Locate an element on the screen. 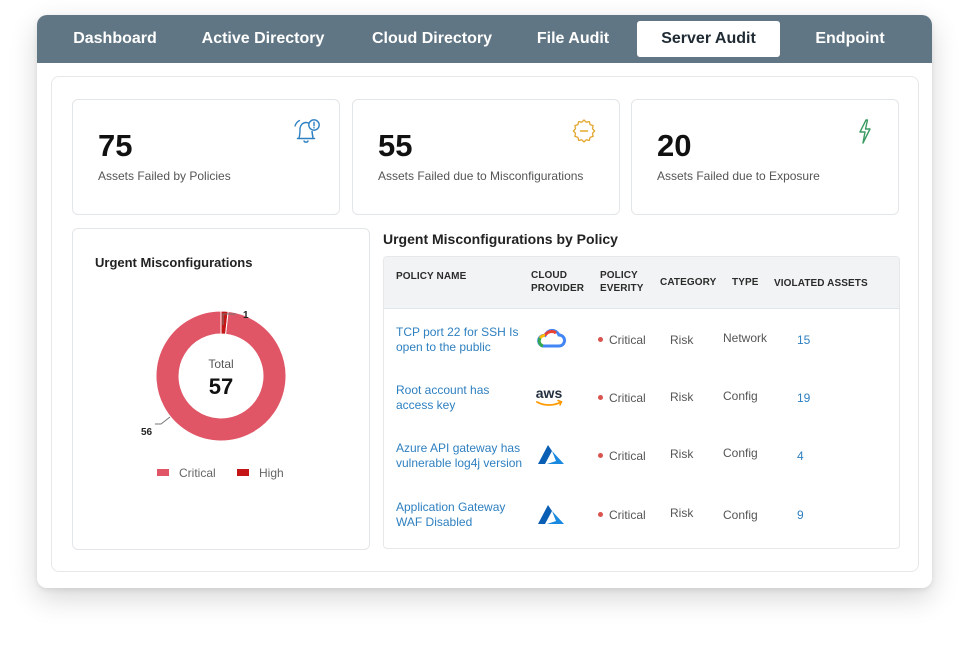 The height and width of the screenshot is (645, 975). type-cell: Network is located at coordinates (745, 338).